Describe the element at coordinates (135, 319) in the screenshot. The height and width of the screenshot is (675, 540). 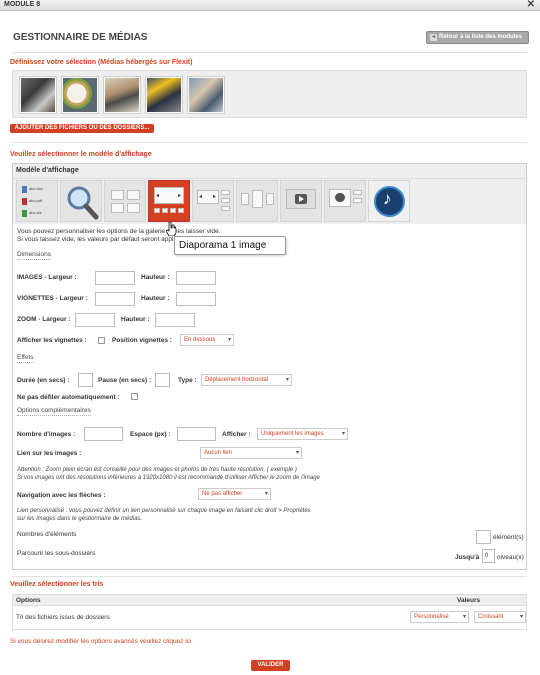
I see `zoom-height-label: Hauteur :` at that location.